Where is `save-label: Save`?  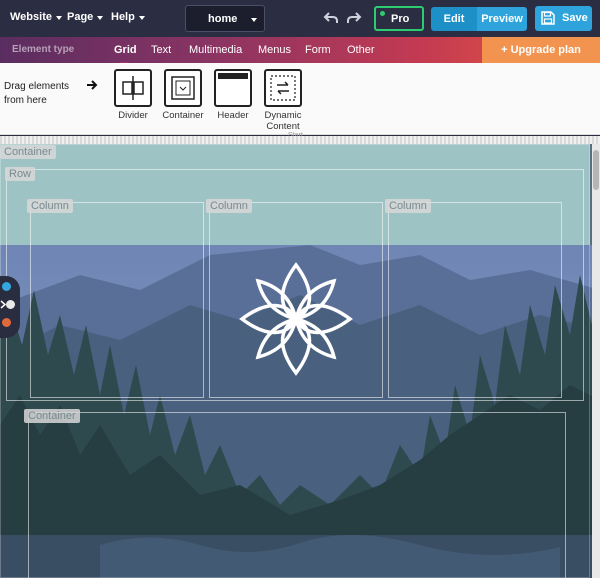
save-label: Save is located at coordinates (575, 18).